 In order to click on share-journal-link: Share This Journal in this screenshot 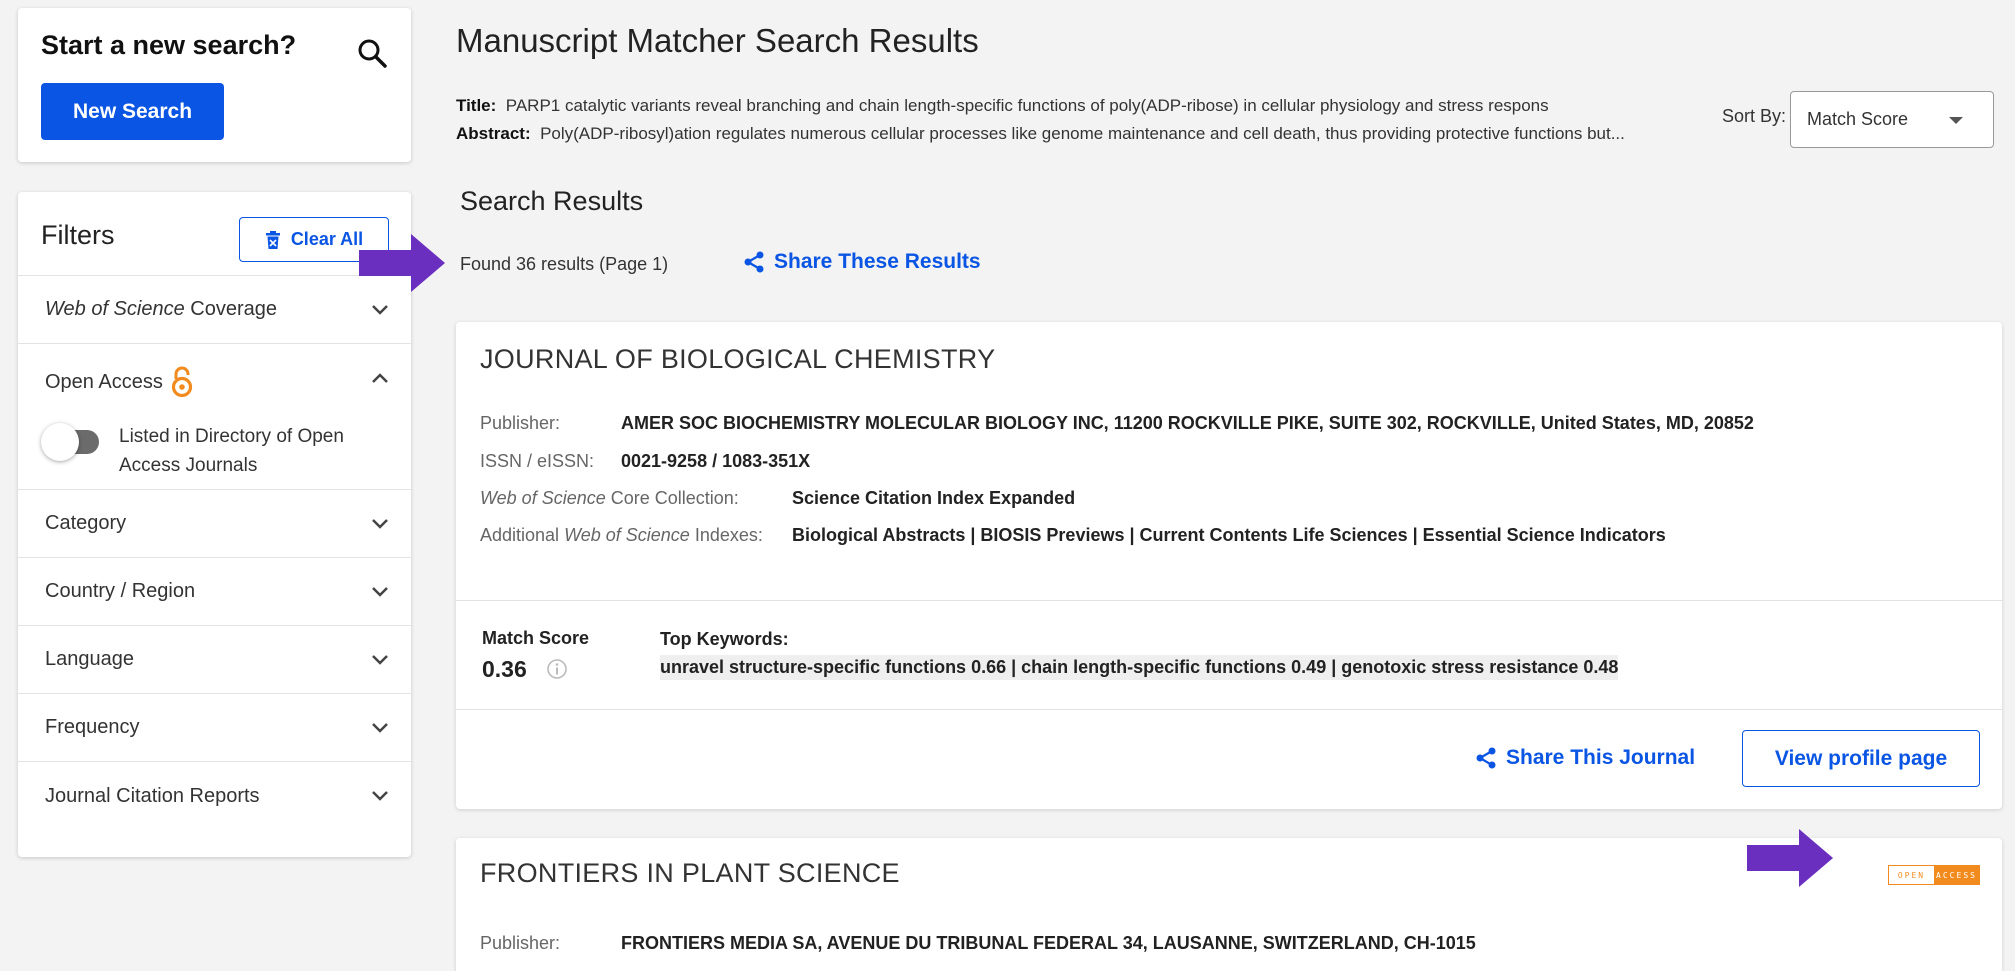, I will do `click(1584, 758)`.